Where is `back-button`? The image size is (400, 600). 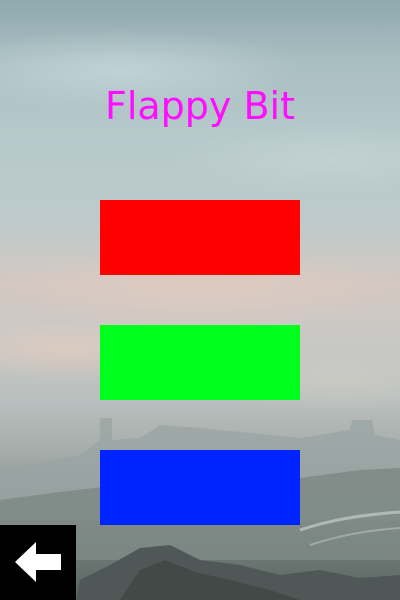 back-button is located at coordinates (38, 562).